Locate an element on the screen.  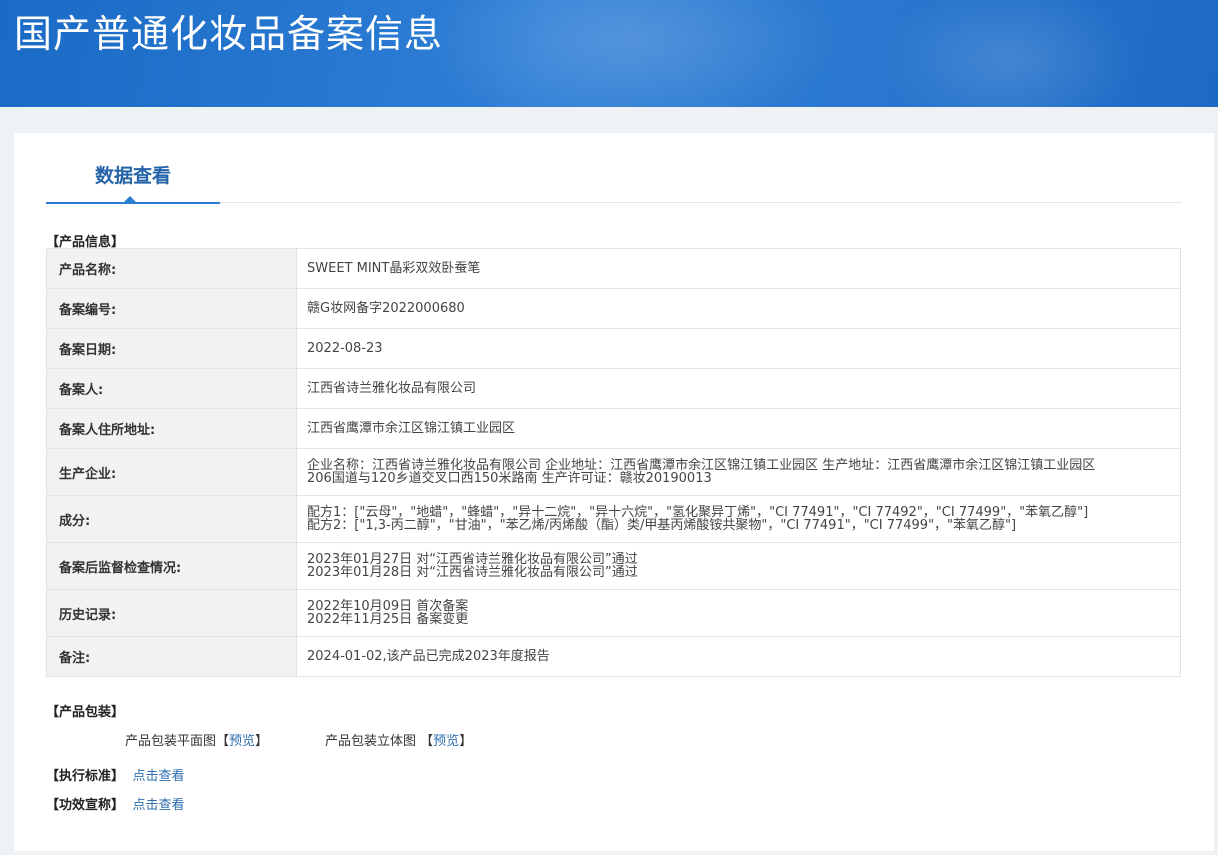
info-label: 备案编号: is located at coordinates (171, 308).